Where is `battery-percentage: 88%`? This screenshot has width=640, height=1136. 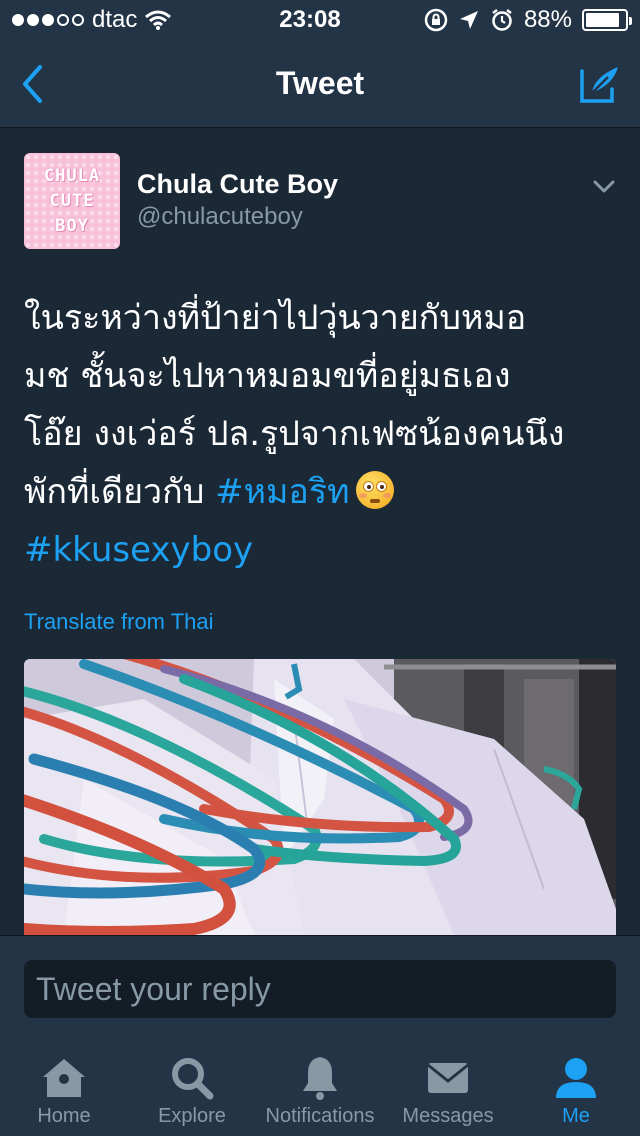 battery-percentage: 88% is located at coordinates (547, 19).